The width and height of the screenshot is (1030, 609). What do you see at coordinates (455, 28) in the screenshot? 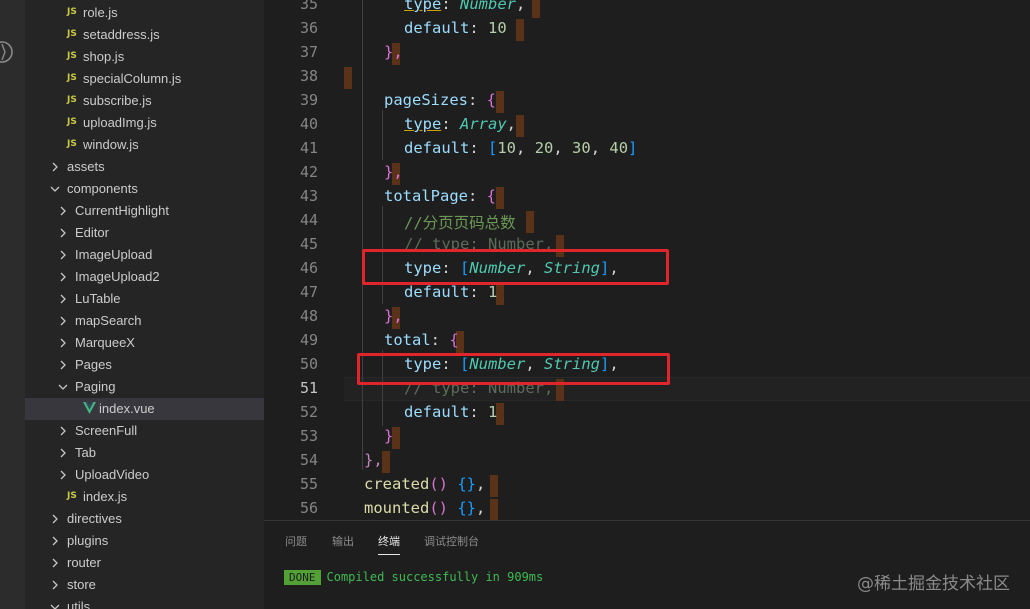
I see `code-line: default: 10` at bounding box center [455, 28].